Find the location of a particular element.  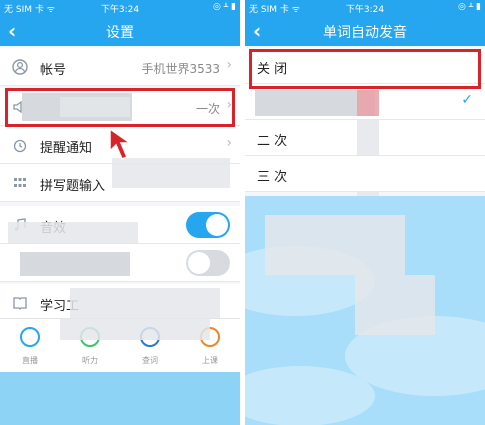

reminder-label: 提醒通知 is located at coordinates (66, 148).